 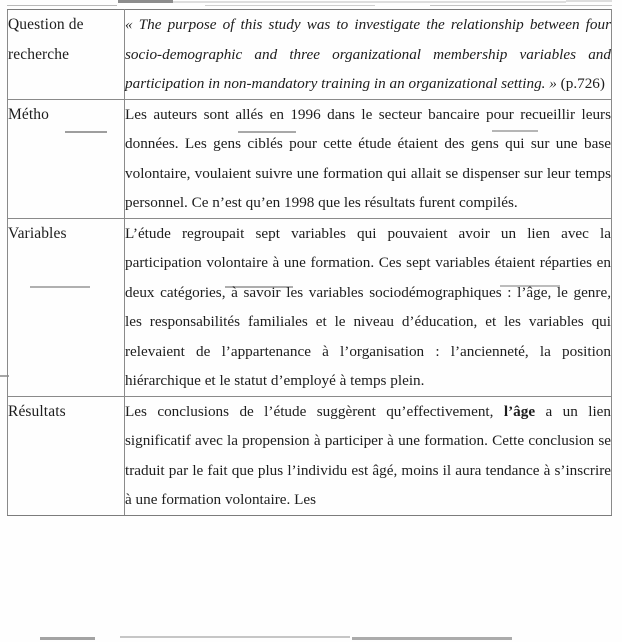 I want to click on row-label-cell: Variables, so click(x=66, y=307).